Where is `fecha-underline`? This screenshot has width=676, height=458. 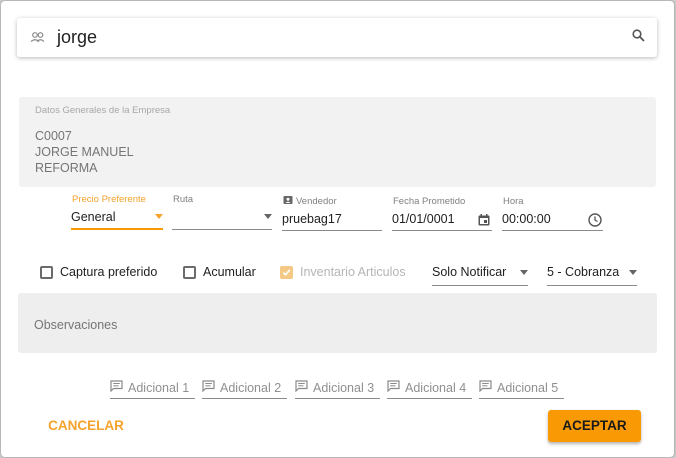 fecha-underline is located at coordinates (442, 230).